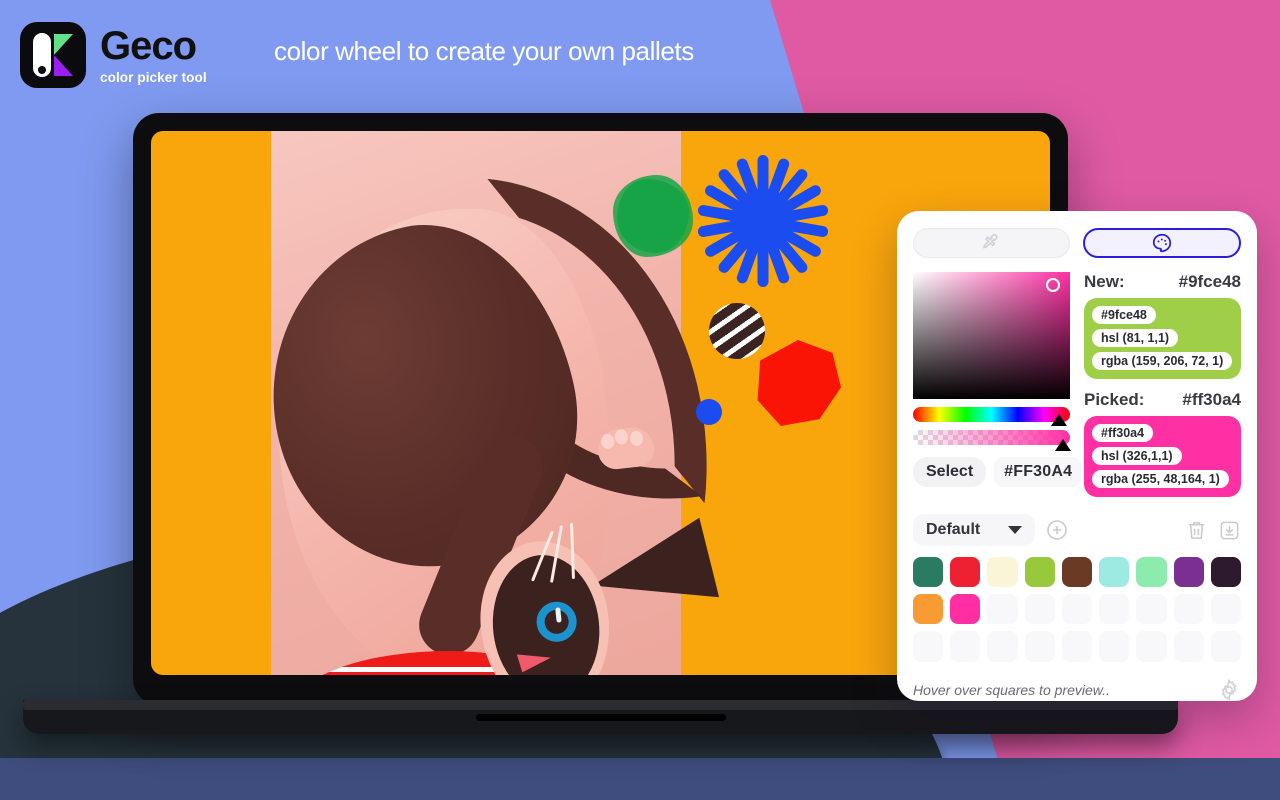 The height and width of the screenshot is (800, 1280). What do you see at coordinates (1162, 361) in the screenshot?
I see `new-color-chip-rgba: rgba (159, 206, 72, 1)` at bounding box center [1162, 361].